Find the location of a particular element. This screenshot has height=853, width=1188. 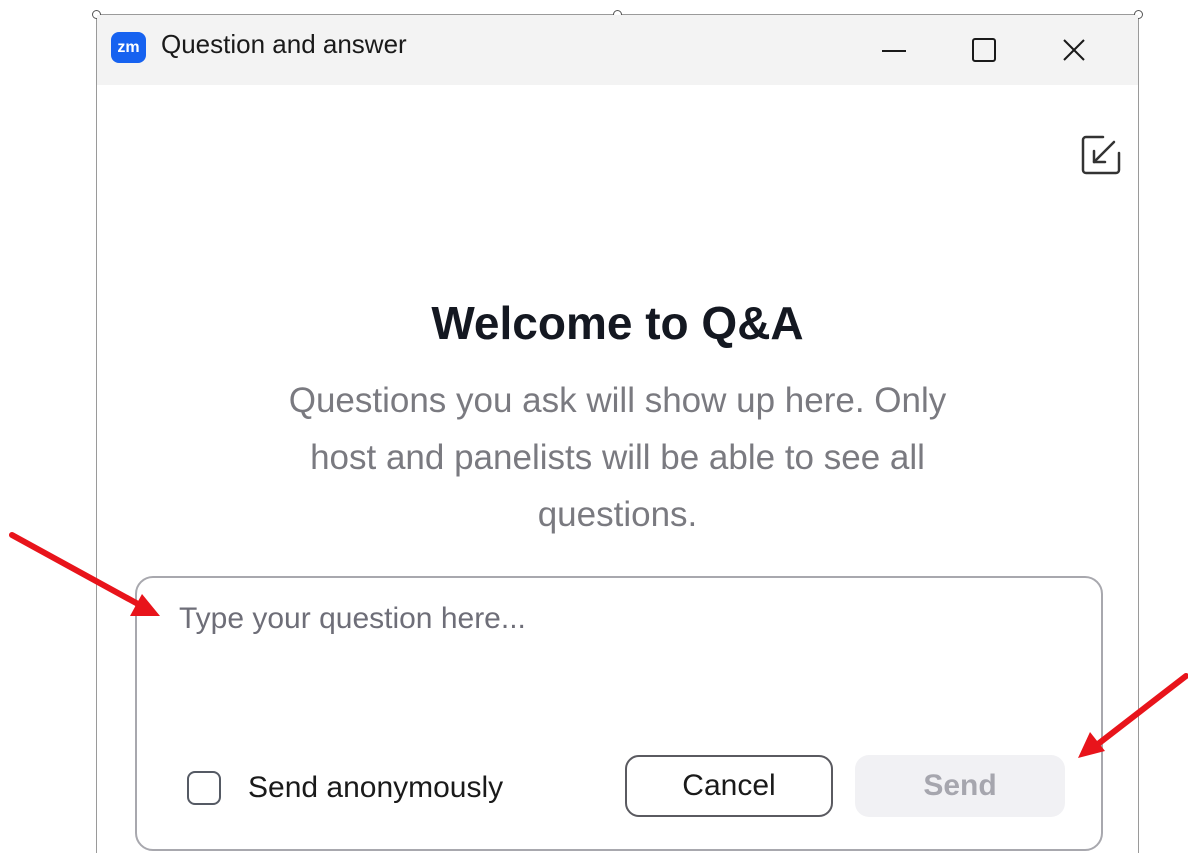

collapse-arrow-icon is located at coordinates (1101, 155).